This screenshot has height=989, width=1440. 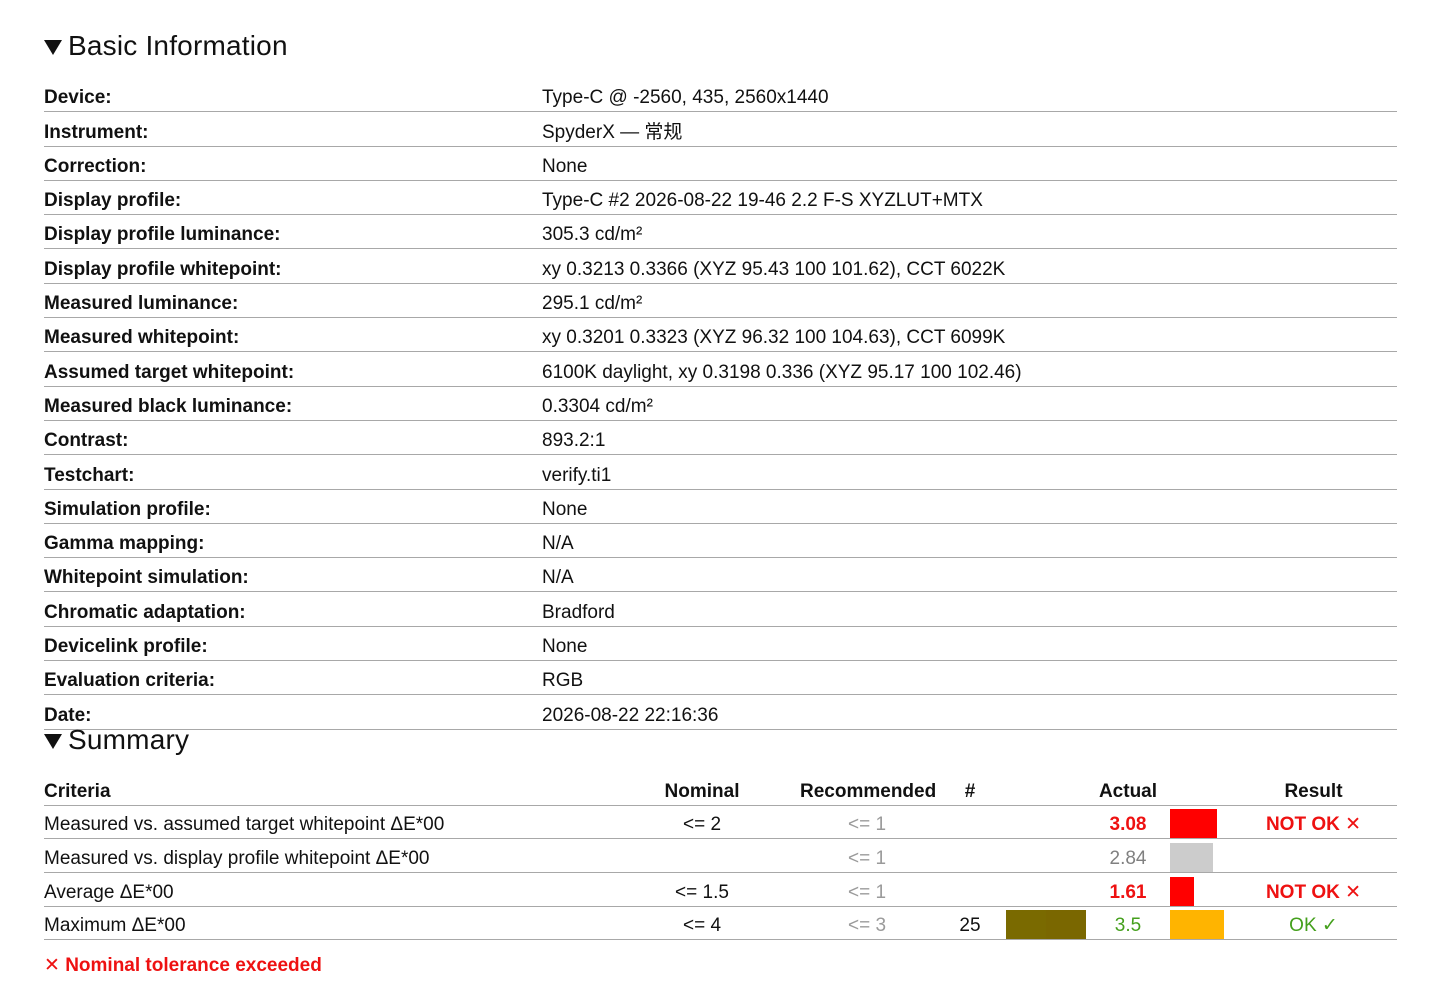 What do you see at coordinates (1313, 856) in the screenshot?
I see `result-cell` at bounding box center [1313, 856].